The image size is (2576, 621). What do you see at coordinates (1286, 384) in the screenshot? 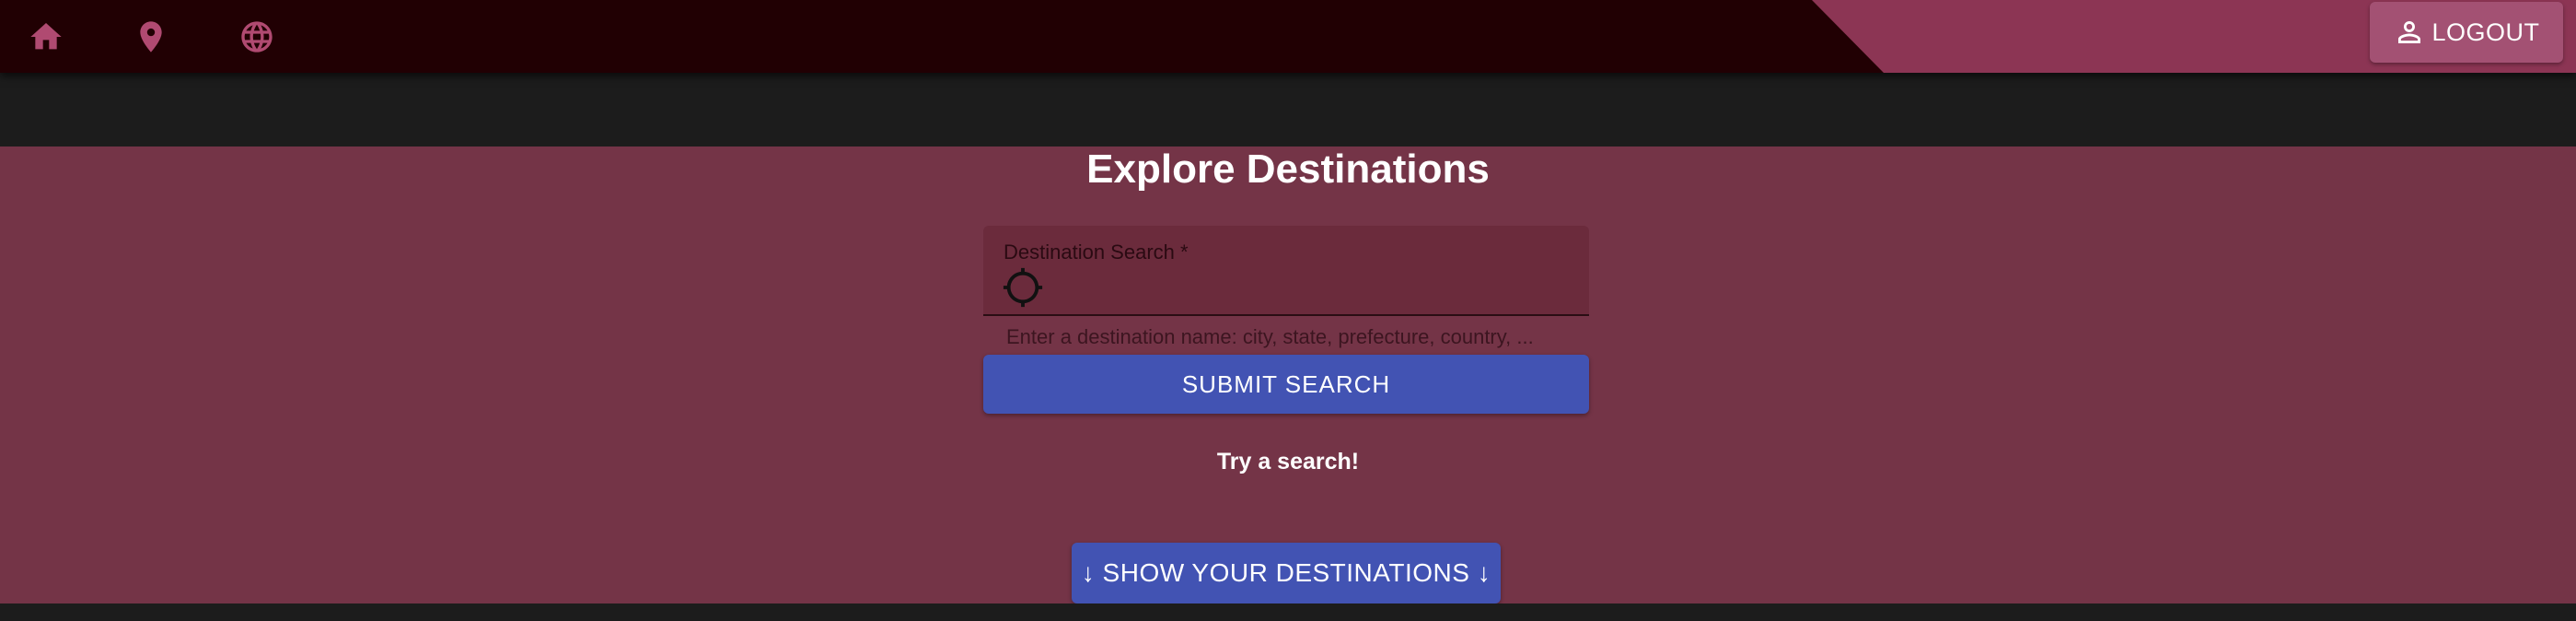
I see `submit-search-button: SUBMIT SEARCH` at bounding box center [1286, 384].